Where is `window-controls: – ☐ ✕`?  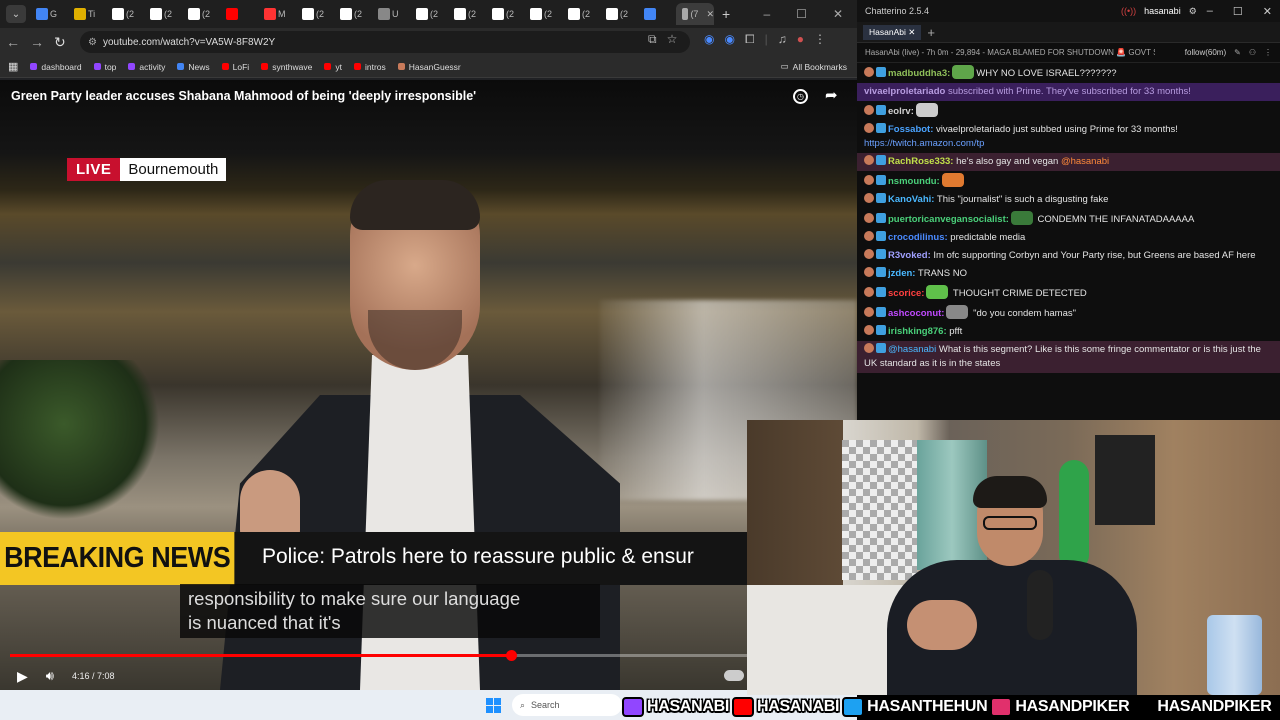 window-controls: – ☐ ✕ is located at coordinates (810, 14).